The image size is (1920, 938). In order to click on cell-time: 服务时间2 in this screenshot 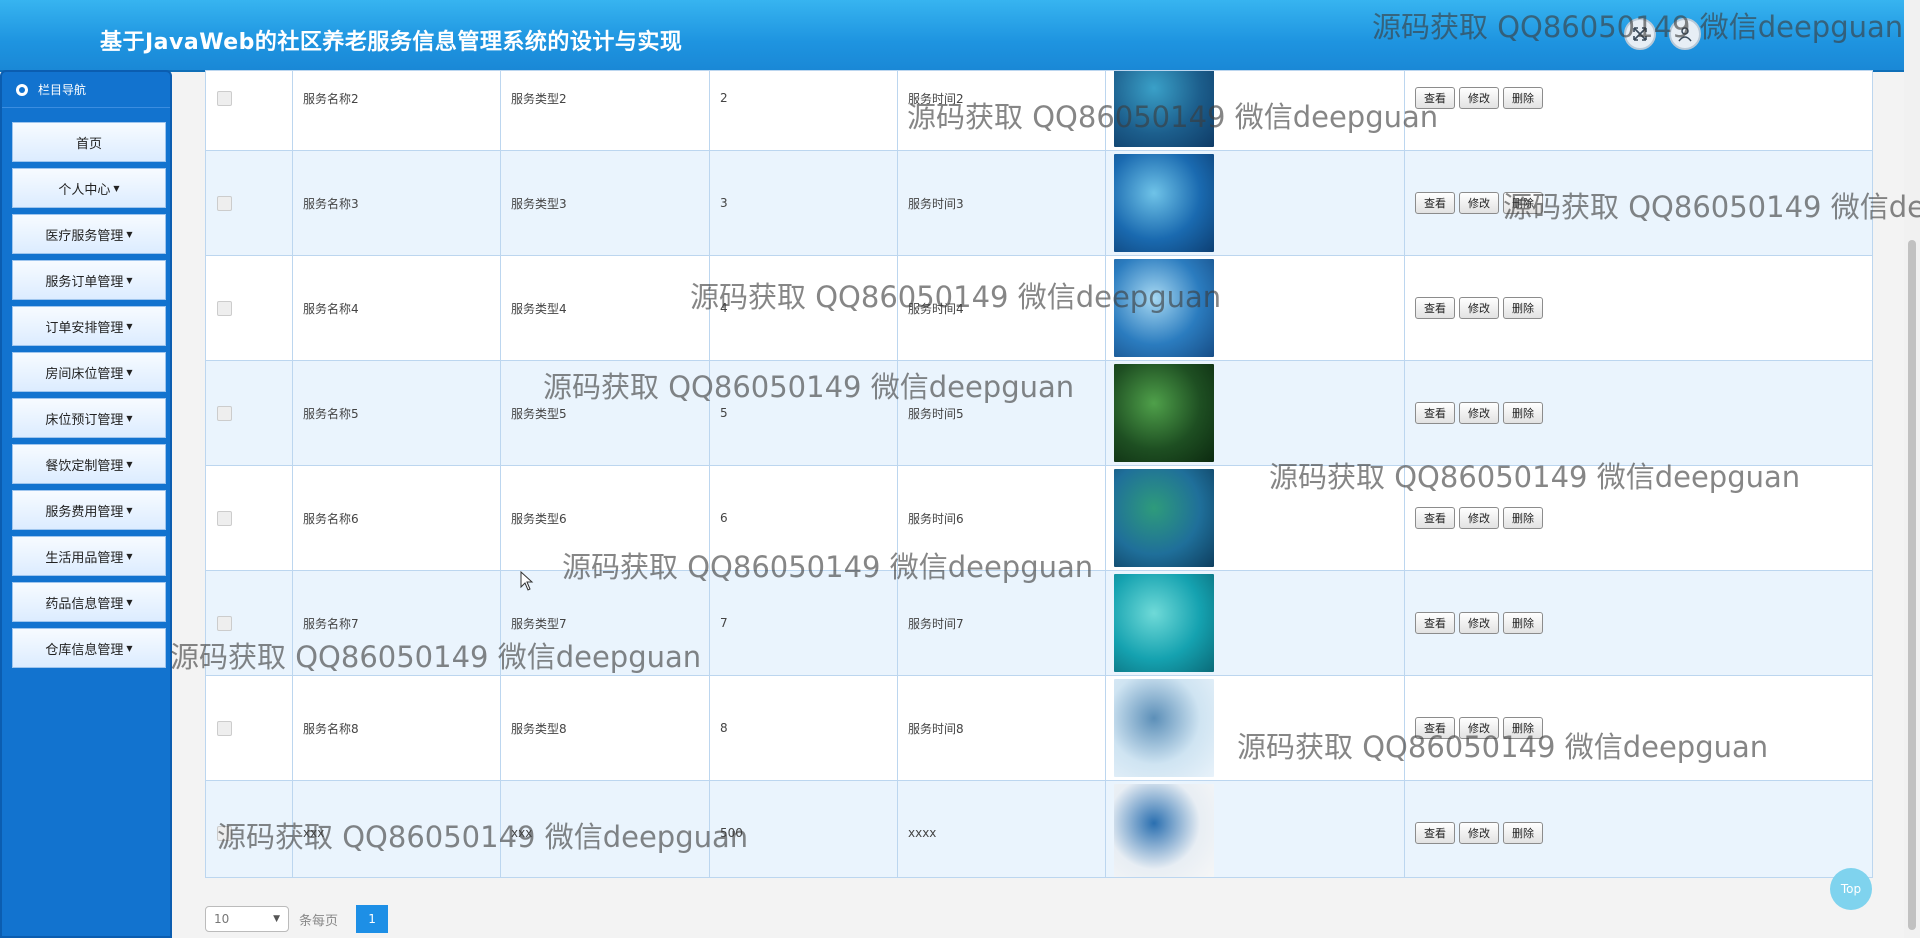, I will do `click(1002, 110)`.